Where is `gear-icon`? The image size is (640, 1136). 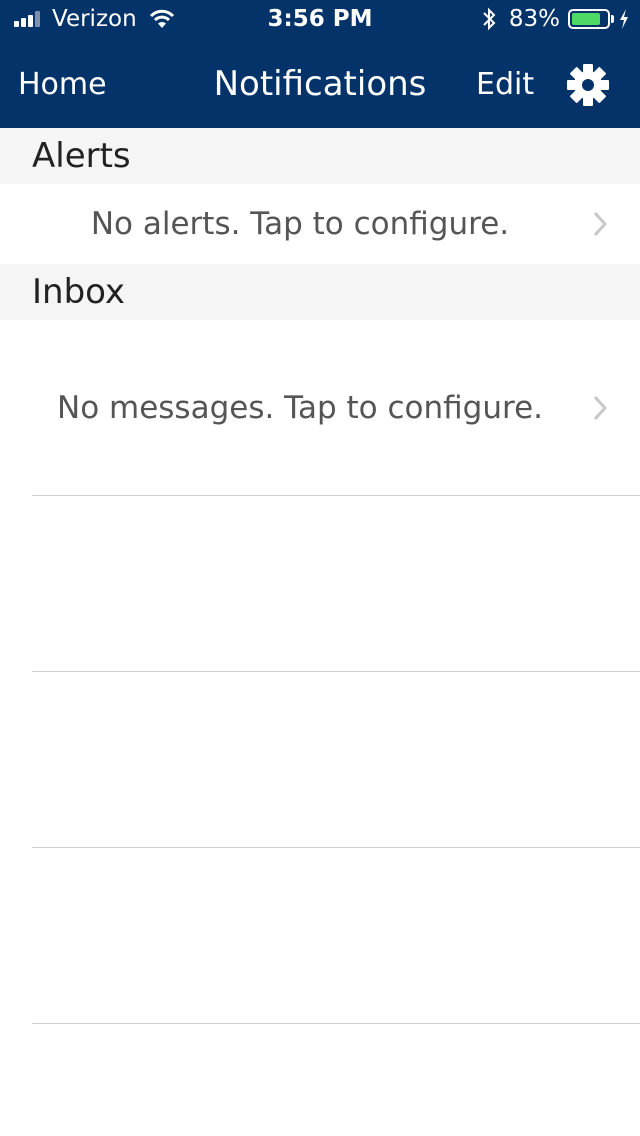
gear-icon is located at coordinates (588, 85).